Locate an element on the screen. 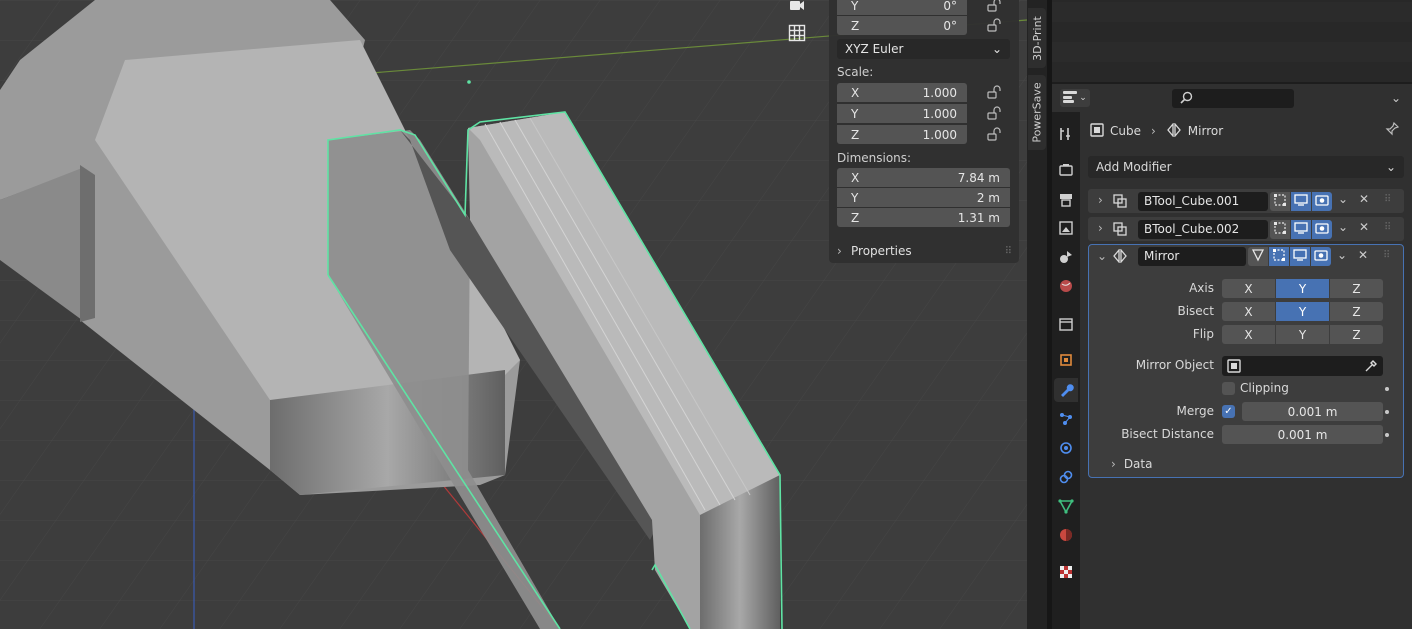 The width and height of the screenshot is (1412, 629). axis-y-toggle: Y is located at coordinates (1302, 288).